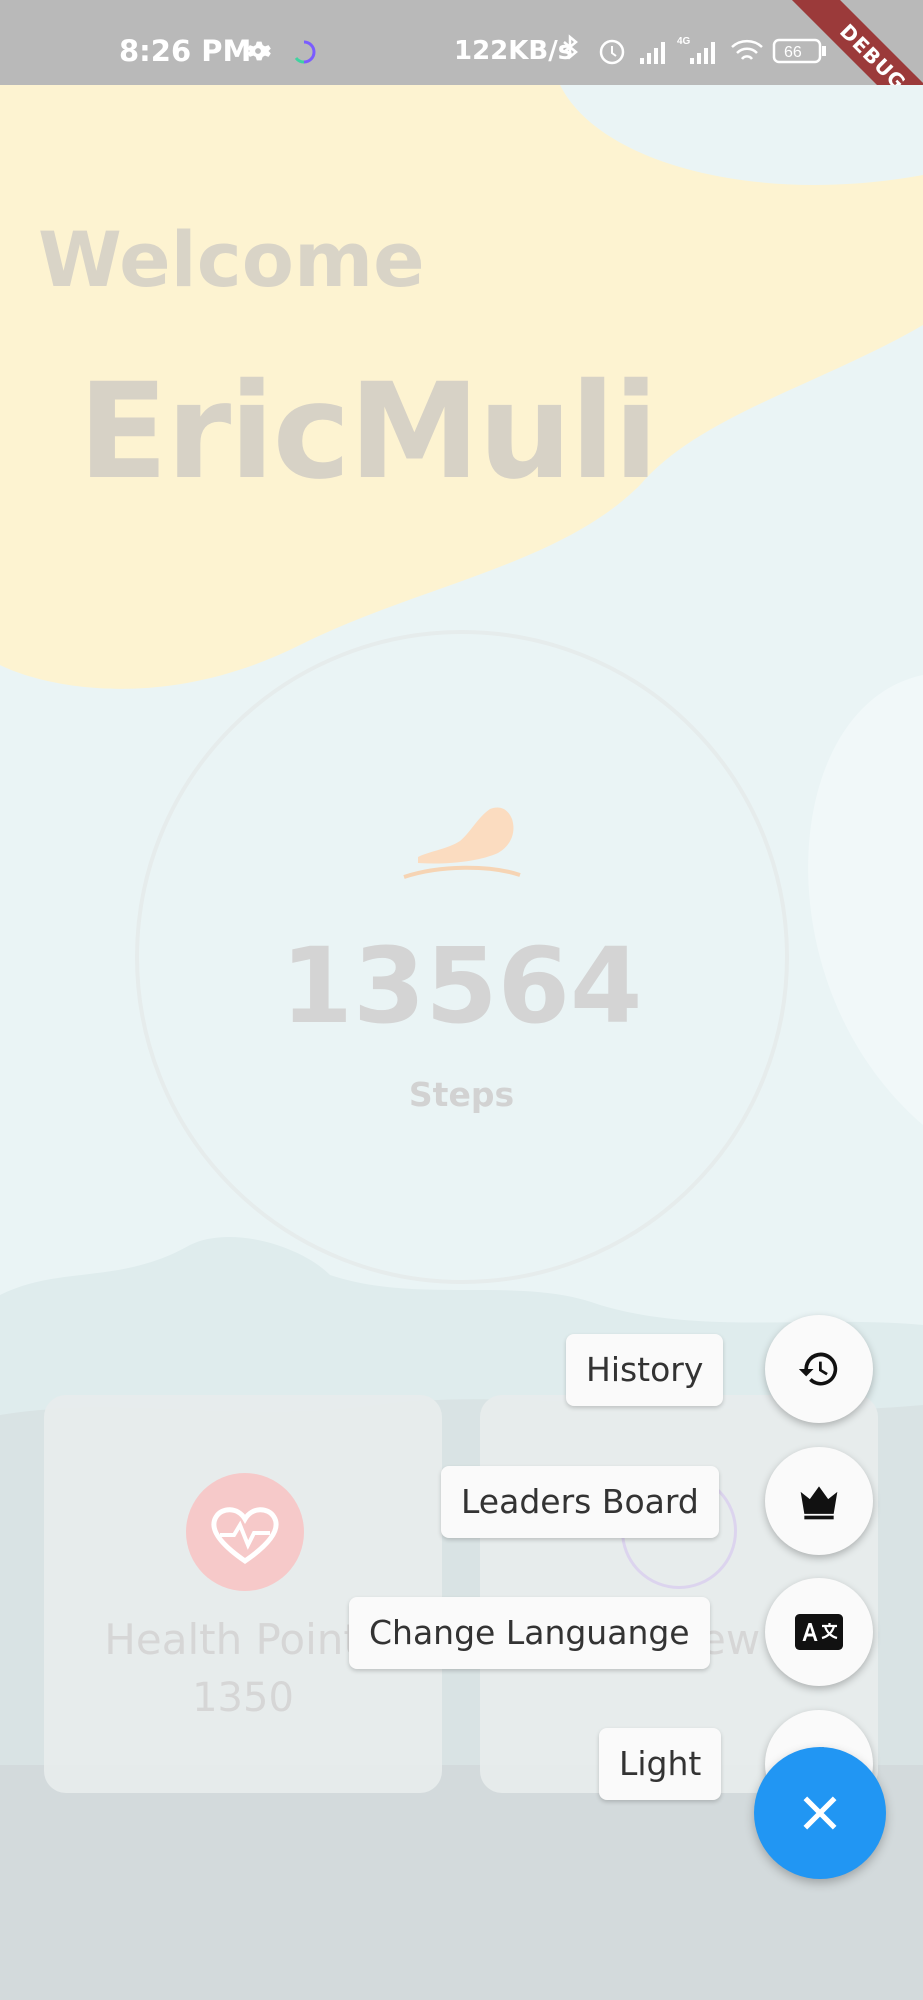  What do you see at coordinates (660, 1764) in the screenshot?
I see `light-theme-label: Light` at bounding box center [660, 1764].